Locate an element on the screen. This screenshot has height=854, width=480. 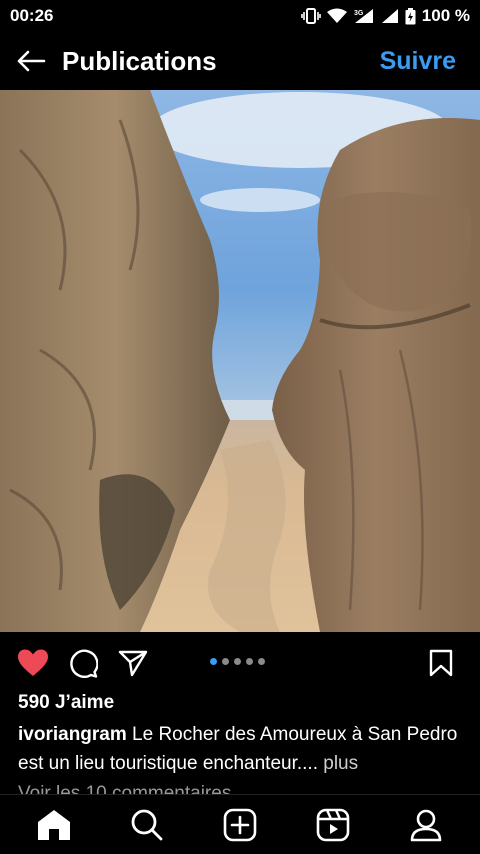
post-actions is located at coordinates (240, 663).